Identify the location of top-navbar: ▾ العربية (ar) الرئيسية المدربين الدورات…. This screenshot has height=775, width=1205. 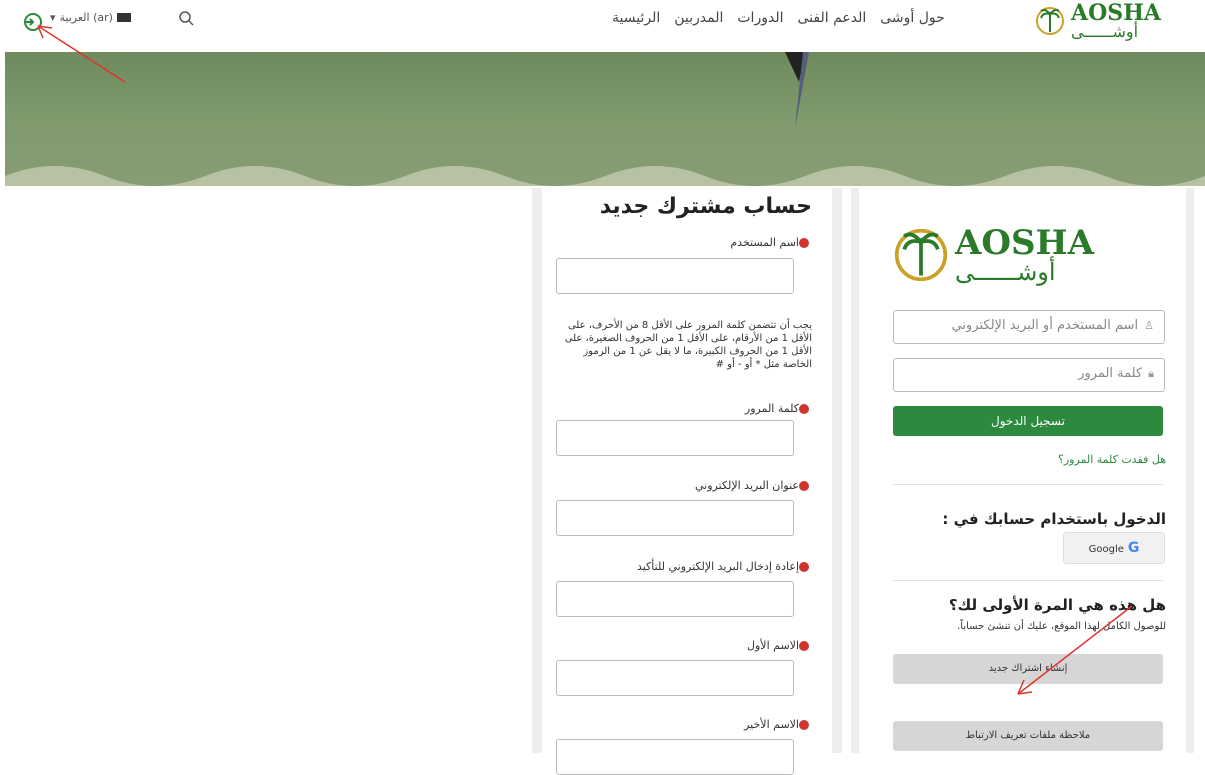
(602, 26).